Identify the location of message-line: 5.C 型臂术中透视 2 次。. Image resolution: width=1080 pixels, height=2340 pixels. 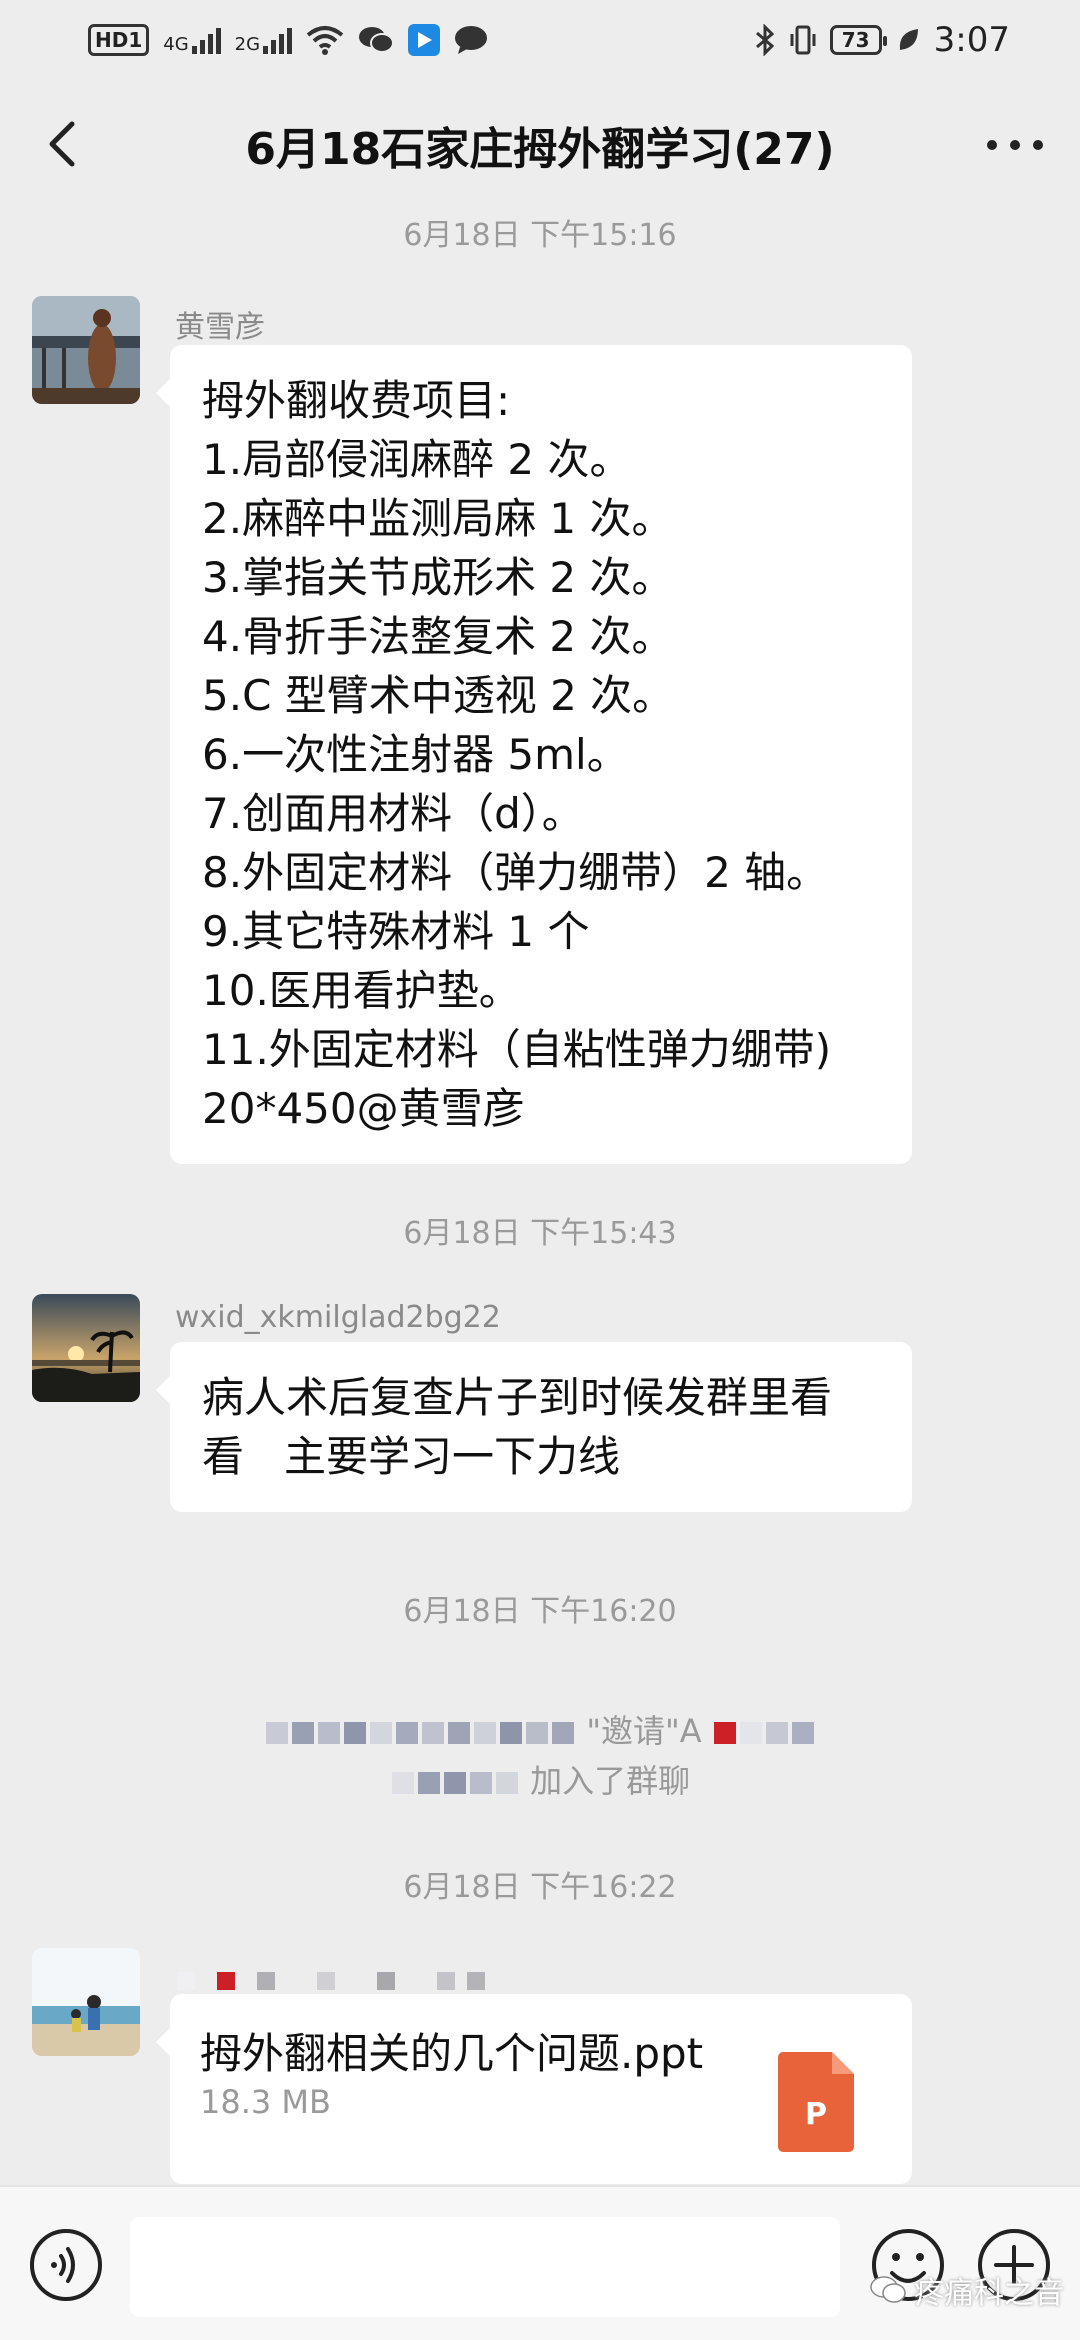
(438, 695).